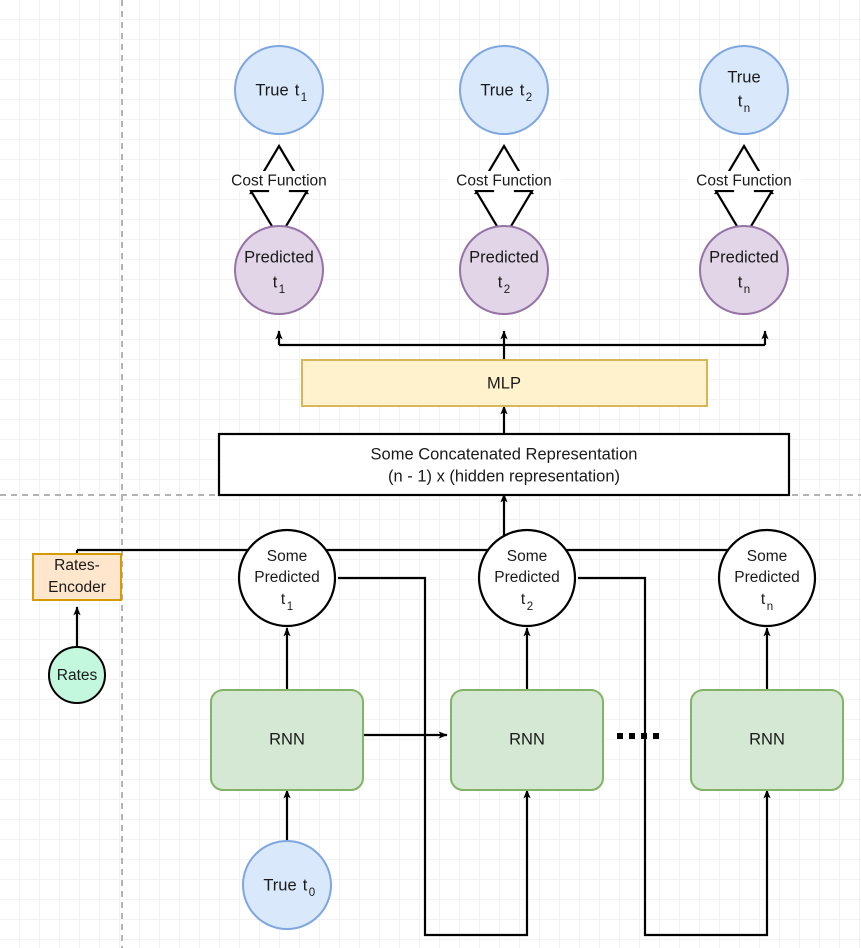 This screenshot has height=948, width=861. Describe the element at coordinates (770, 607) in the screenshot. I see `some-predicted-tn-subscript: n` at that location.